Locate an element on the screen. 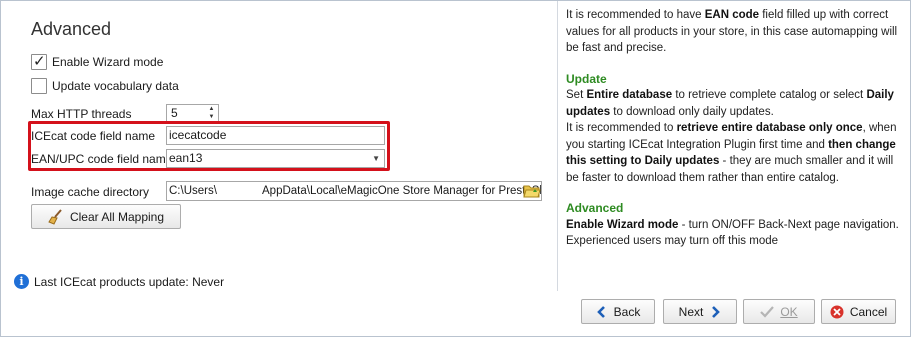 This screenshot has width=911, height=337. chevron-right-icon is located at coordinates (716, 311).